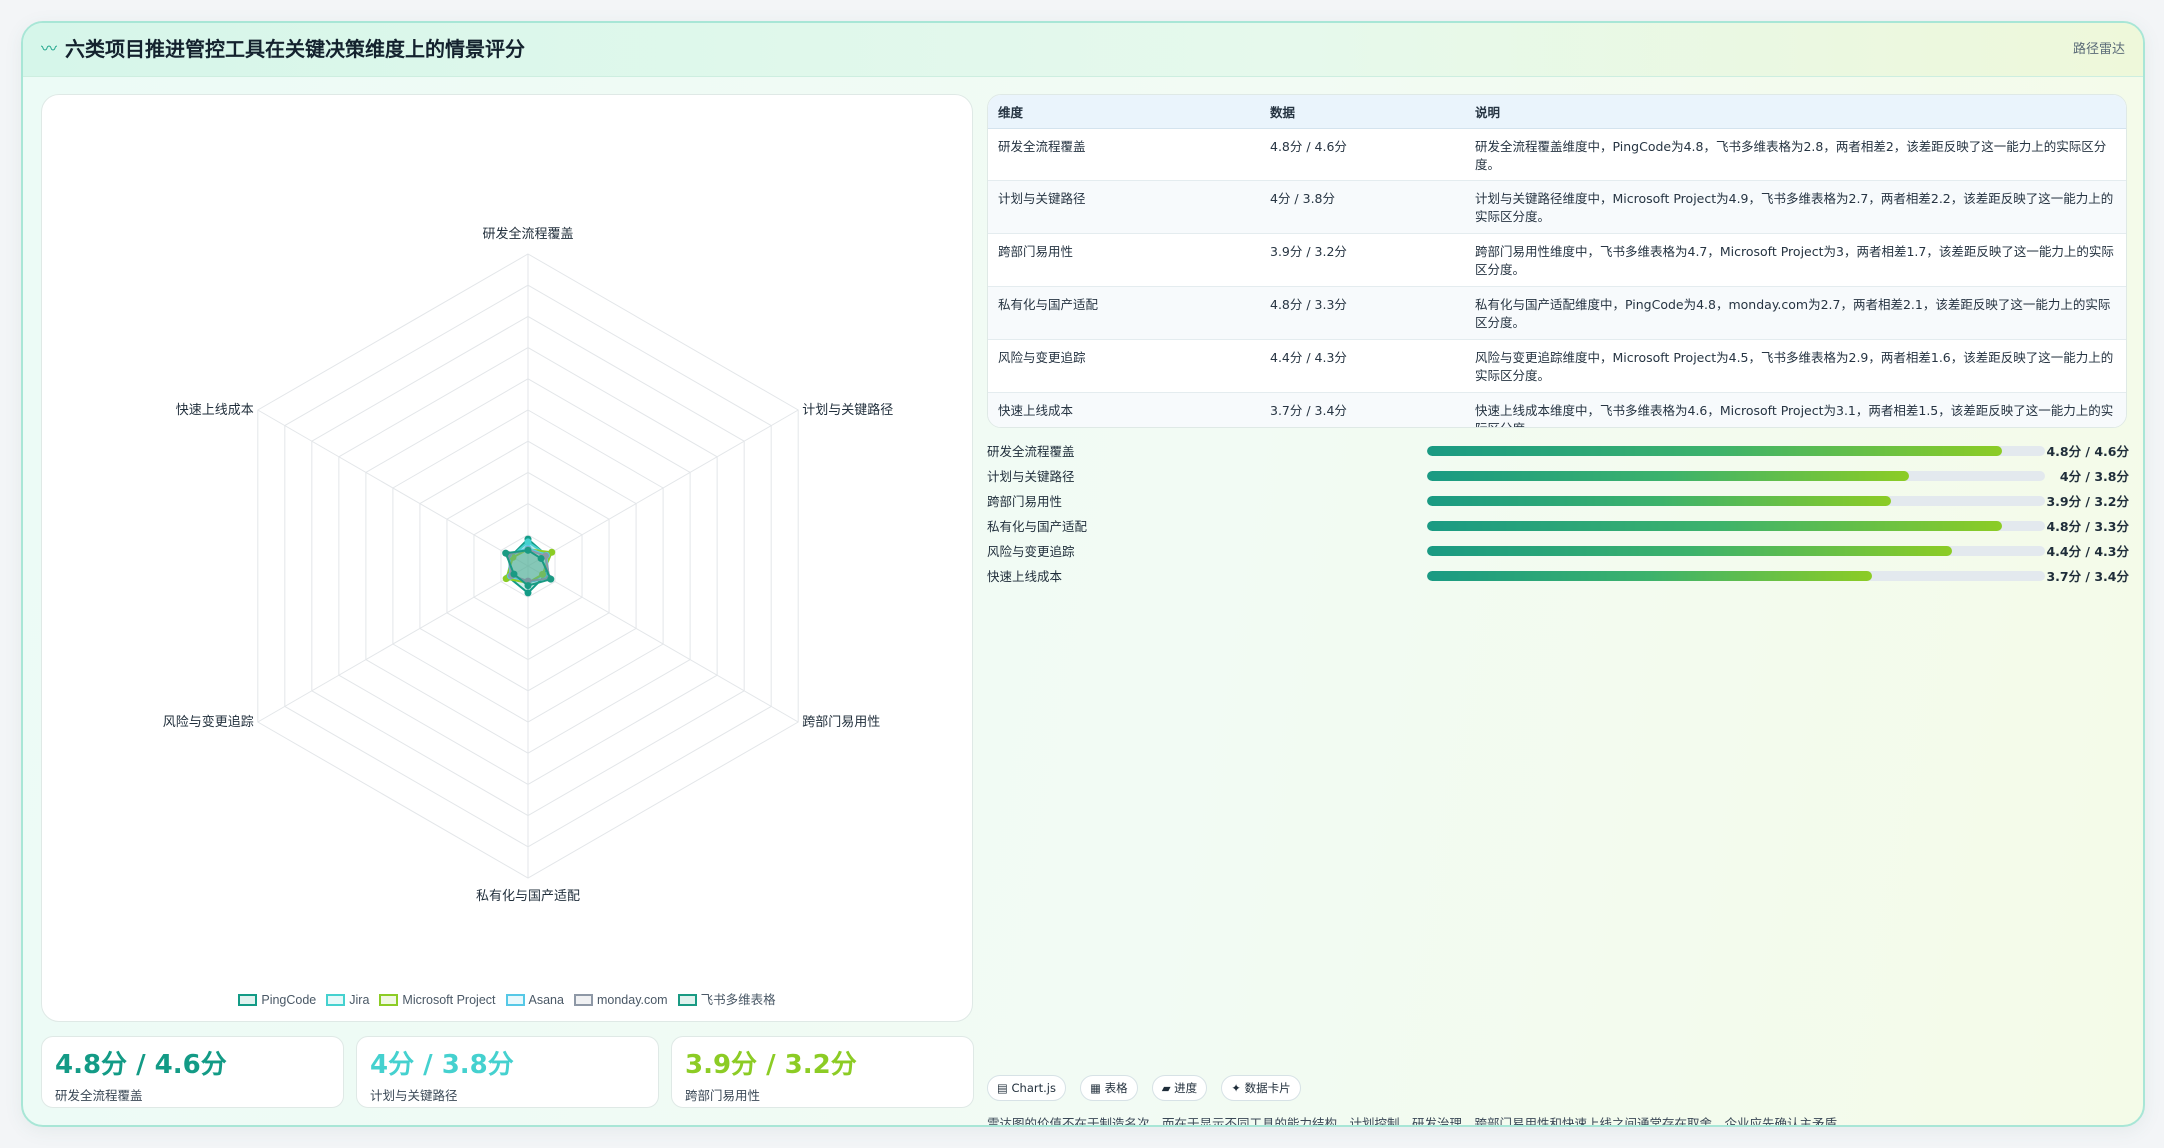 The image size is (2164, 1148). I want to click on legend-item: 飞书多维表格, so click(726, 998).